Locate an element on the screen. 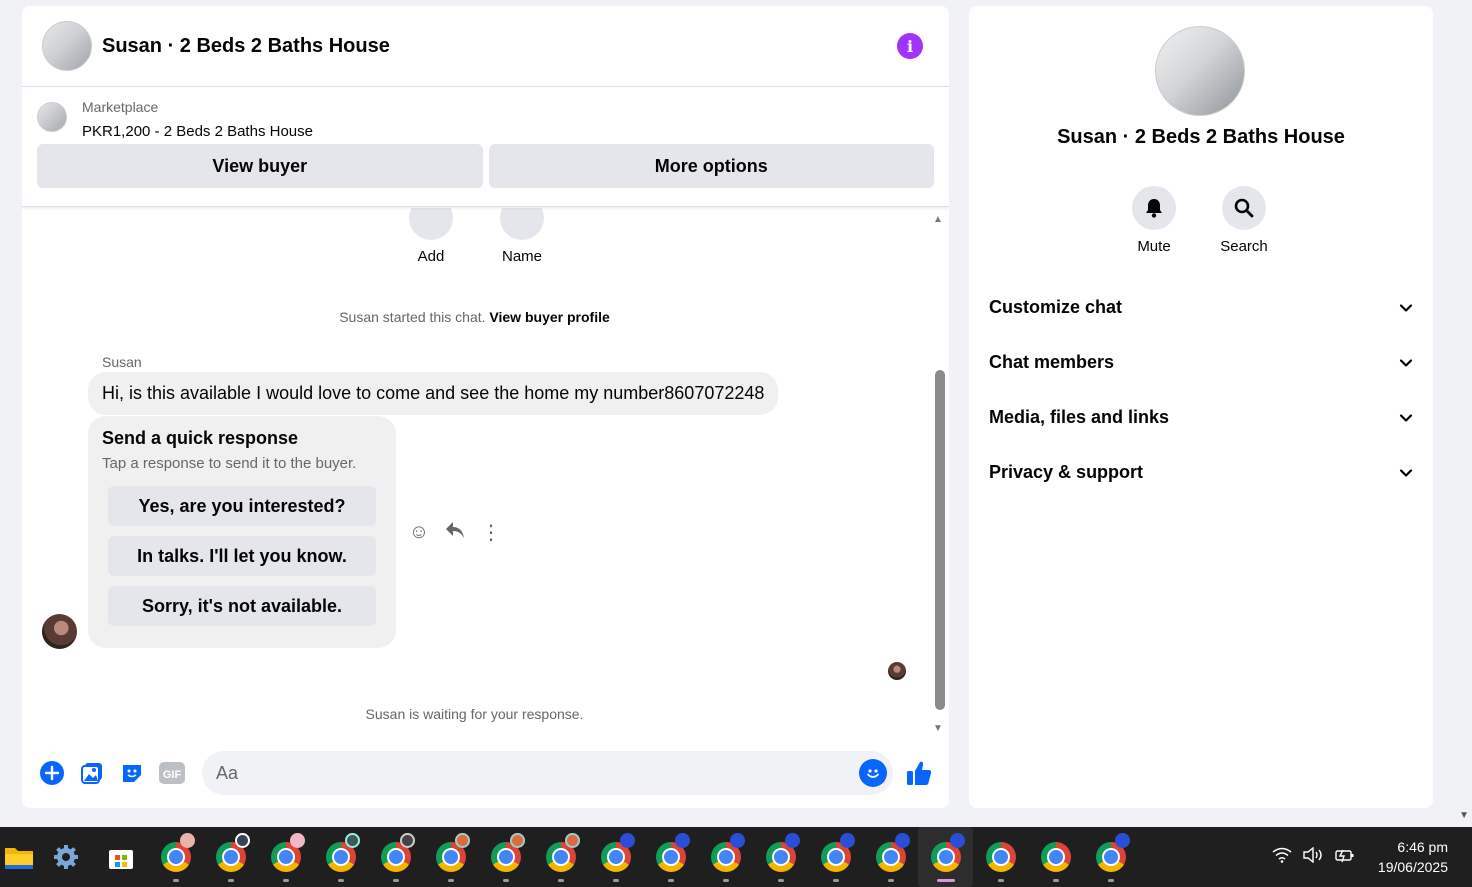 The width and height of the screenshot is (1472, 887). name-label: Name is located at coordinates (521, 256).